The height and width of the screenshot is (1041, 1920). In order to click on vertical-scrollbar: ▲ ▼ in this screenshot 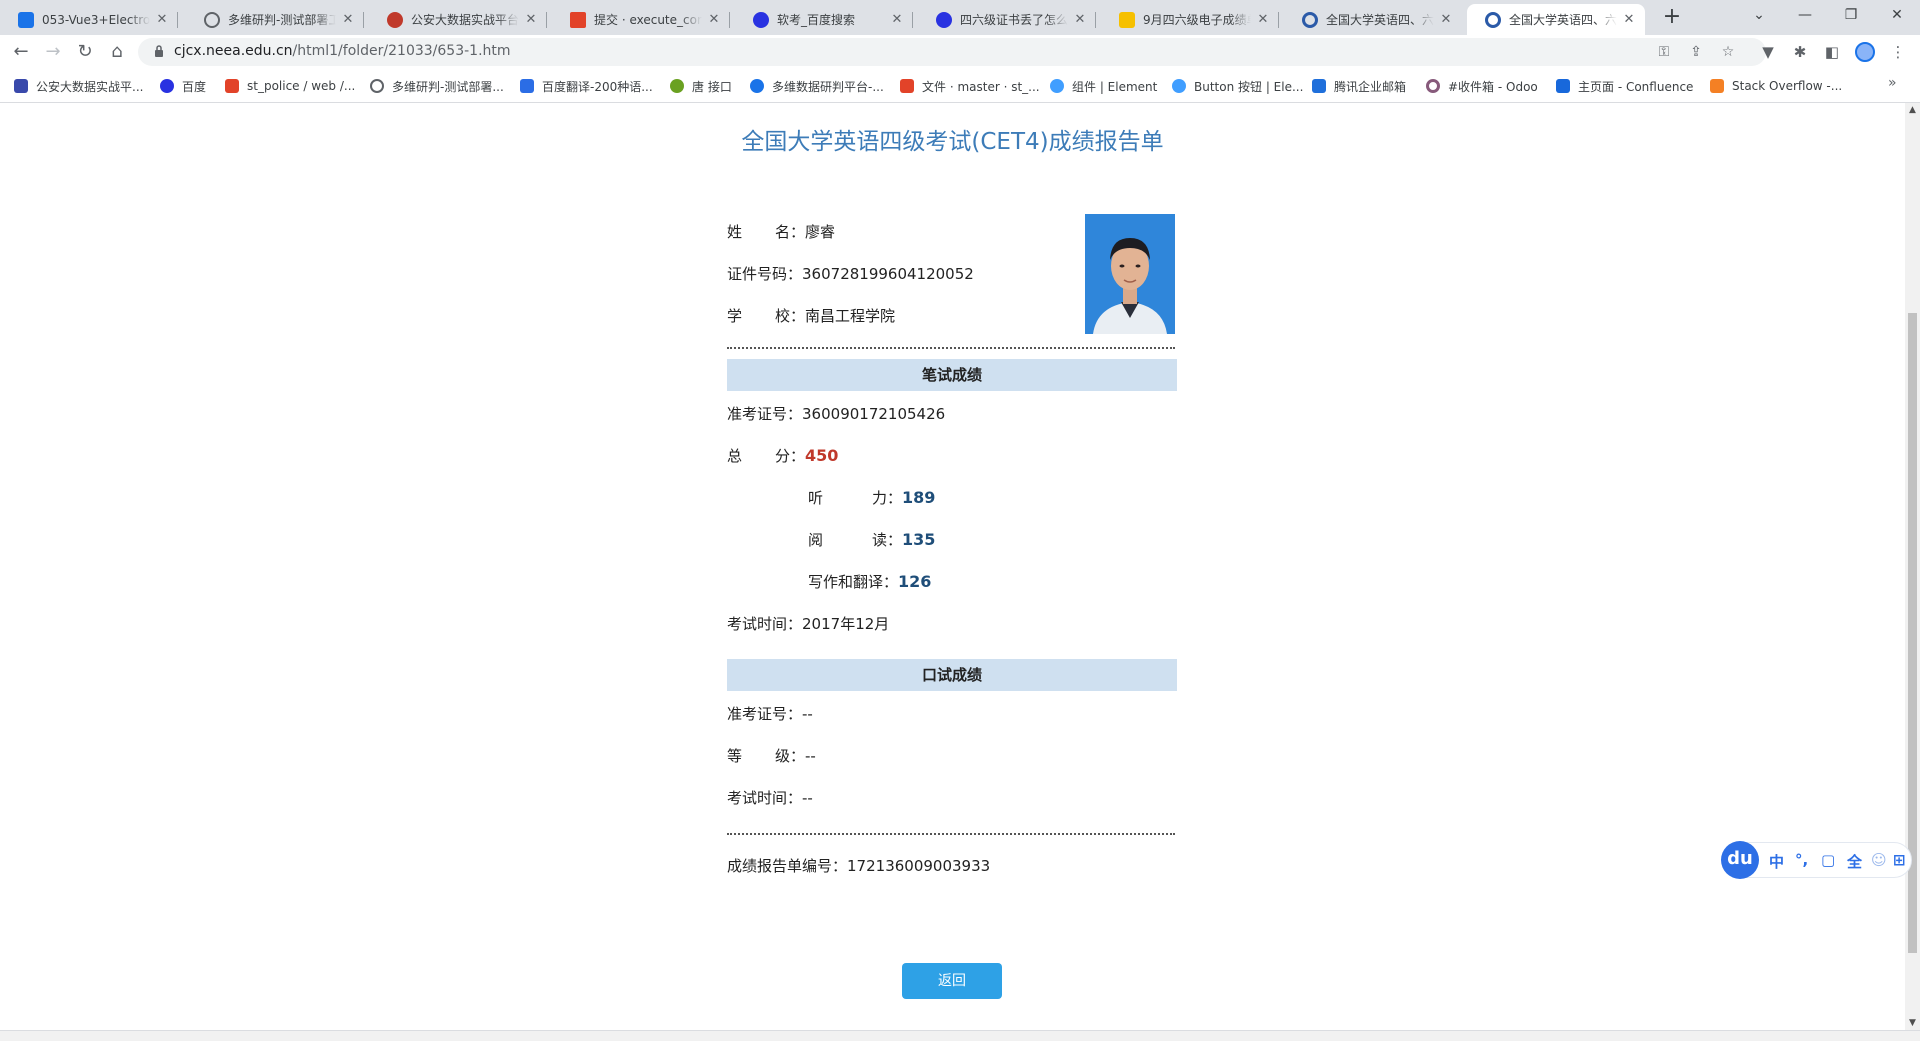, I will do `click(1912, 566)`.